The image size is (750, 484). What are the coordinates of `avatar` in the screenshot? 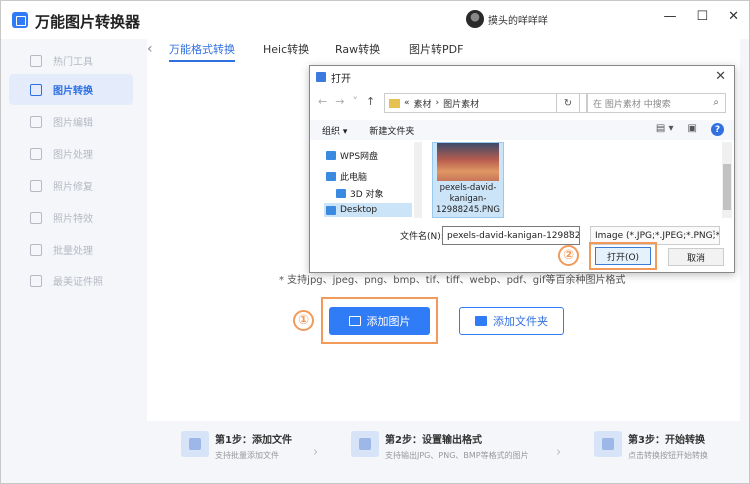 It's located at (475, 19).